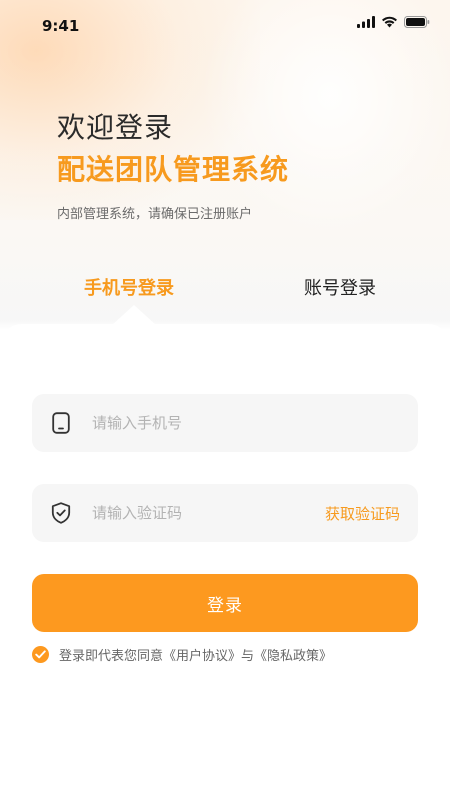  I want to click on status-icons, so click(393, 22).